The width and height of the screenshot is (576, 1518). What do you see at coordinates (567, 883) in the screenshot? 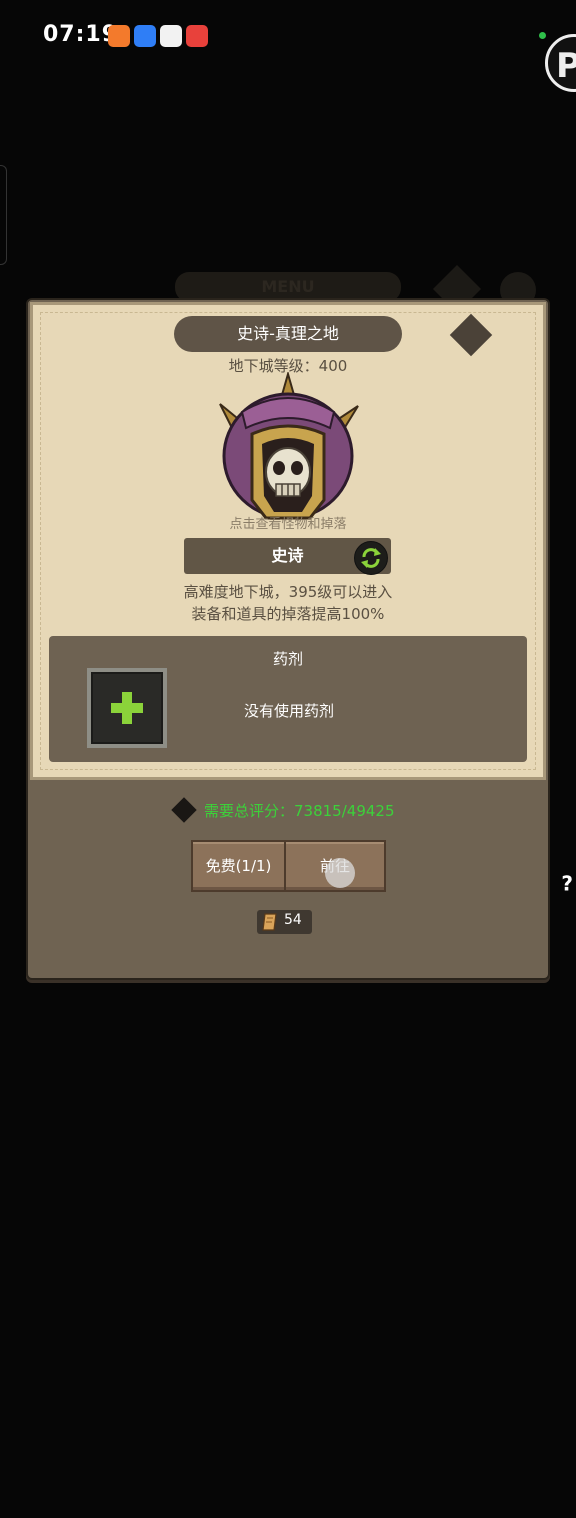
I see `question-icon: ?` at bounding box center [567, 883].